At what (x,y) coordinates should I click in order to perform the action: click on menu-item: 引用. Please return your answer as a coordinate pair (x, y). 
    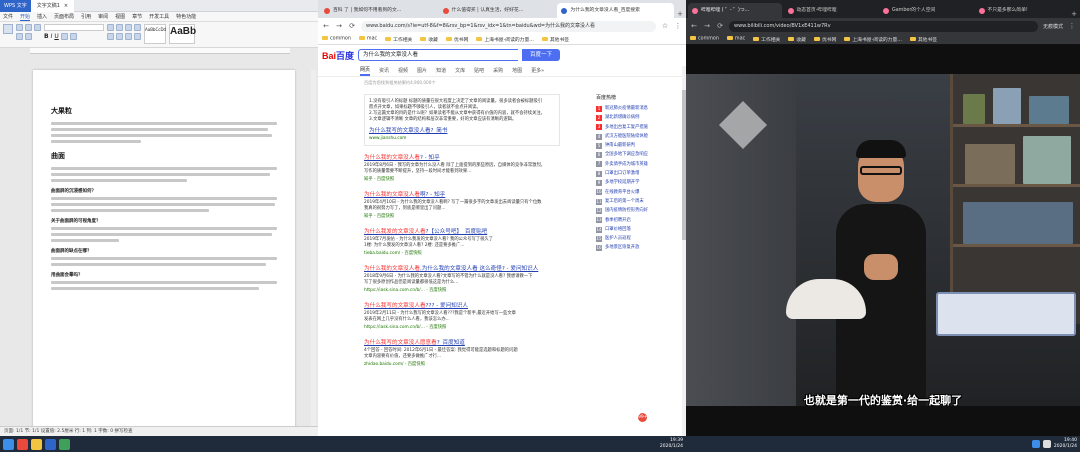
    Looking at the image, I should click on (86, 16).